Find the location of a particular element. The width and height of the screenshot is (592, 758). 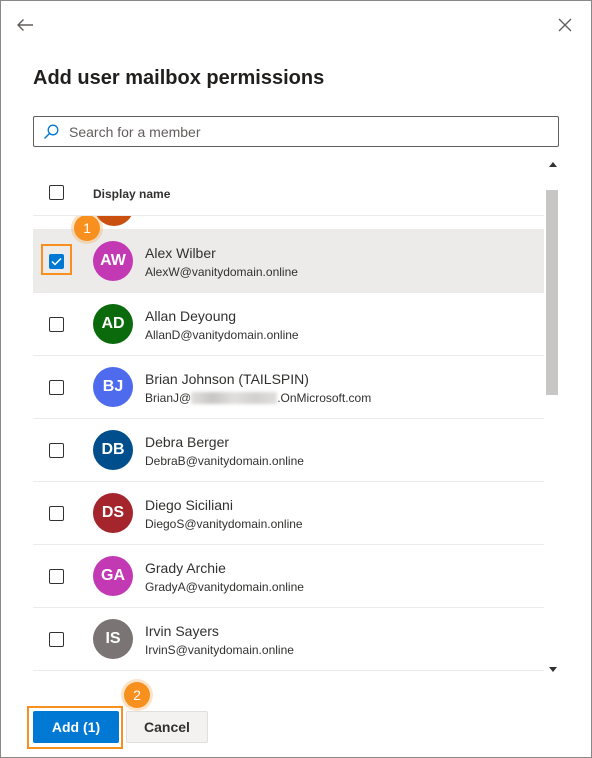

close-button is located at coordinates (565, 25).